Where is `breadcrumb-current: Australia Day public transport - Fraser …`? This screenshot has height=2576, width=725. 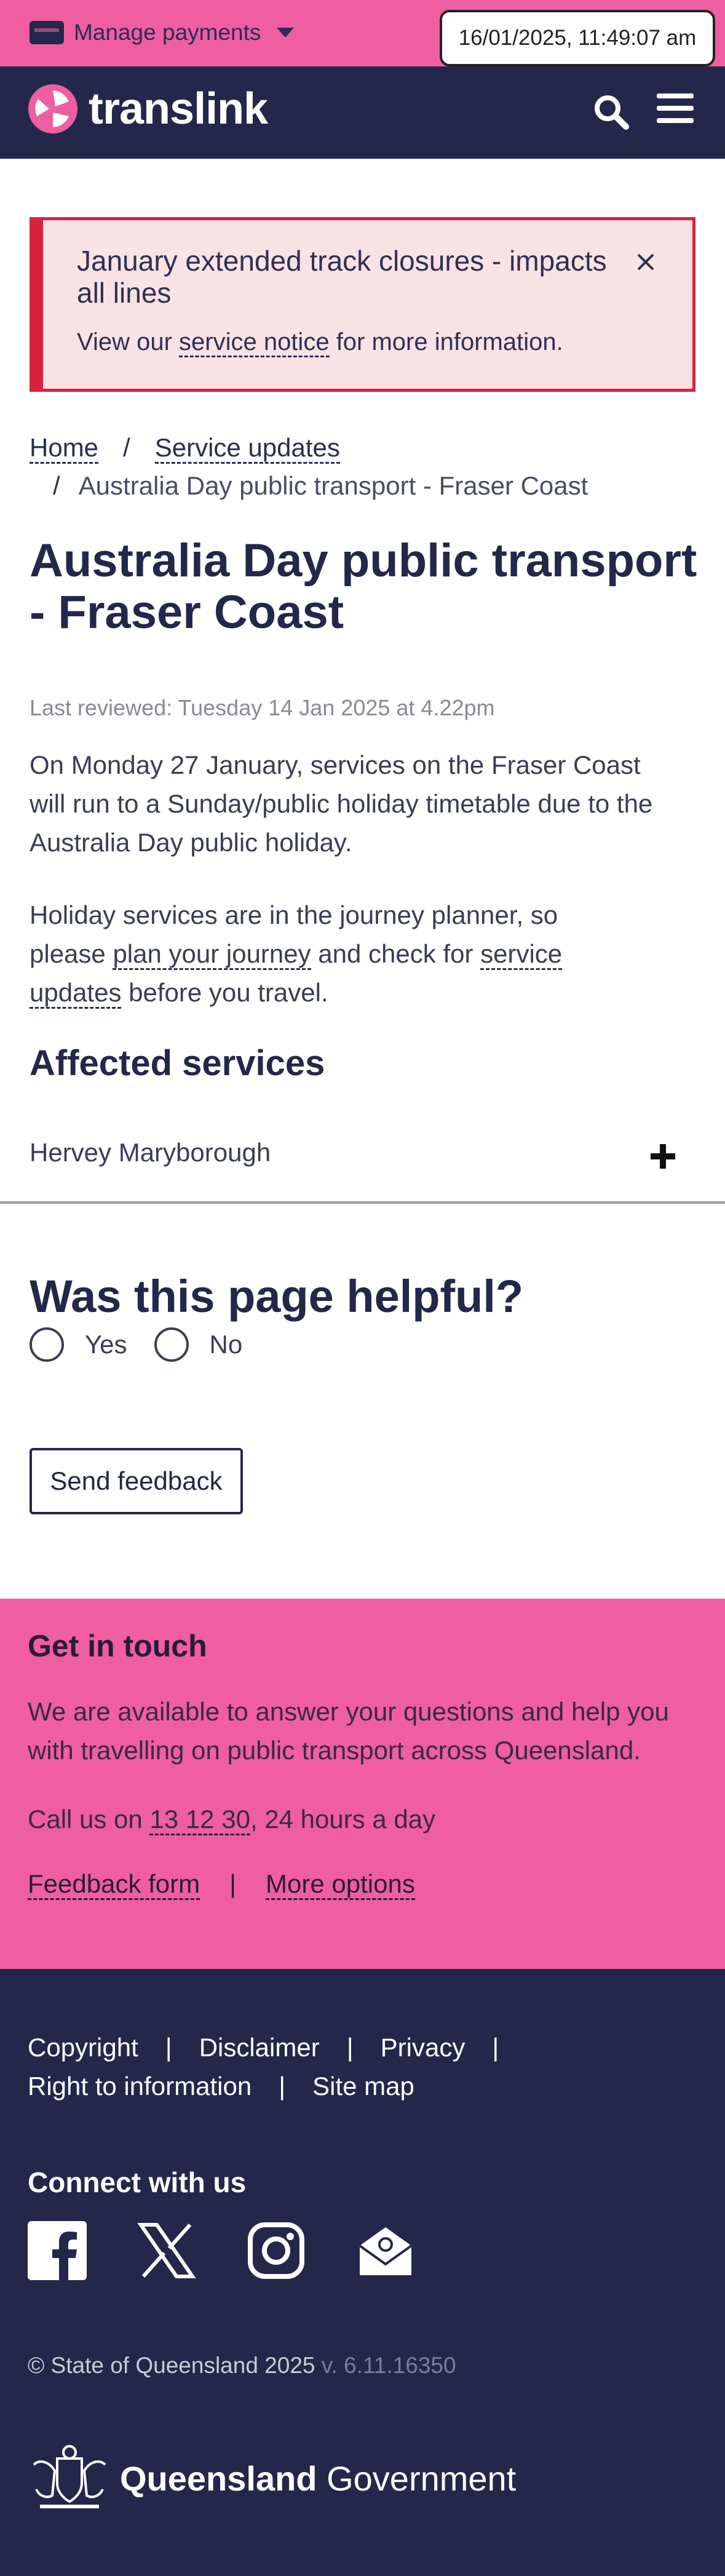 breadcrumb-current: Australia Day public transport - Fraser … is located at coordinates (333, 485).